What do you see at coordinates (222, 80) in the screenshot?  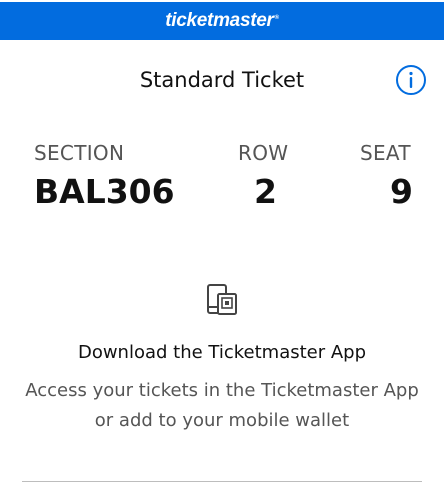 I see `ticket-type-title: Standard Ticket` at bounding box center [222, 80].